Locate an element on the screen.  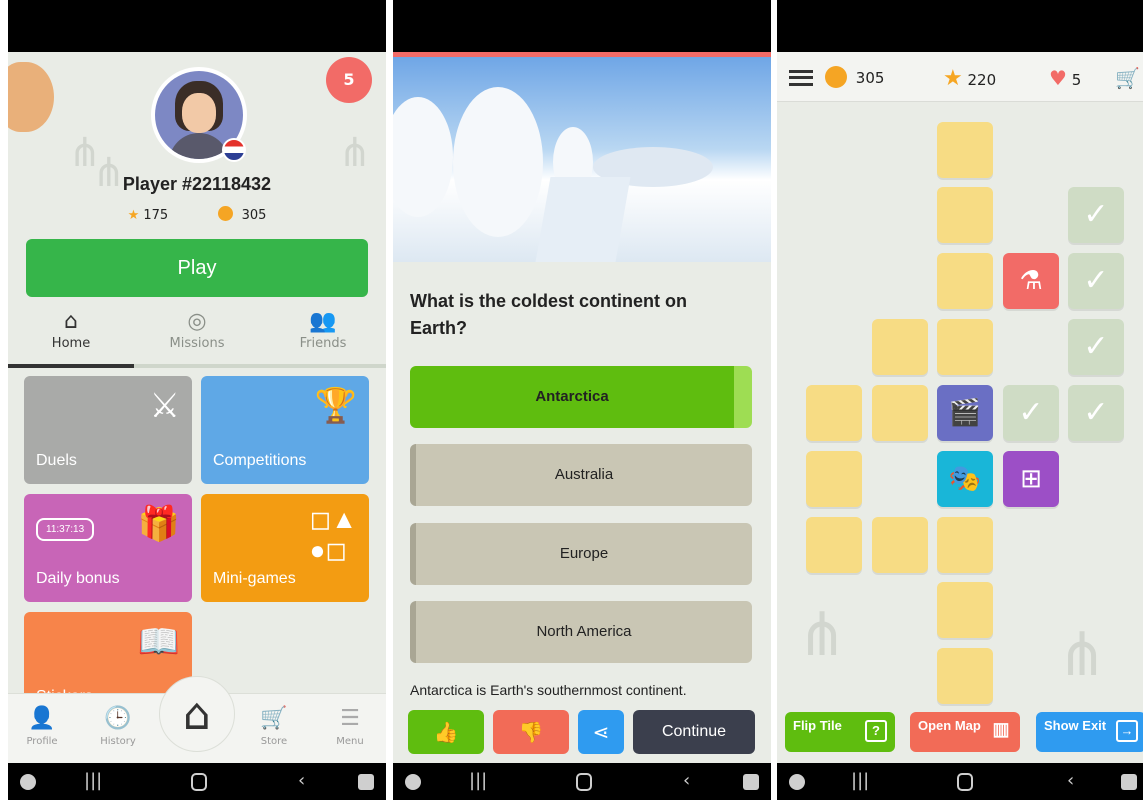
mini-game-tile: ⊞ is located at coordinates (1031, 479).